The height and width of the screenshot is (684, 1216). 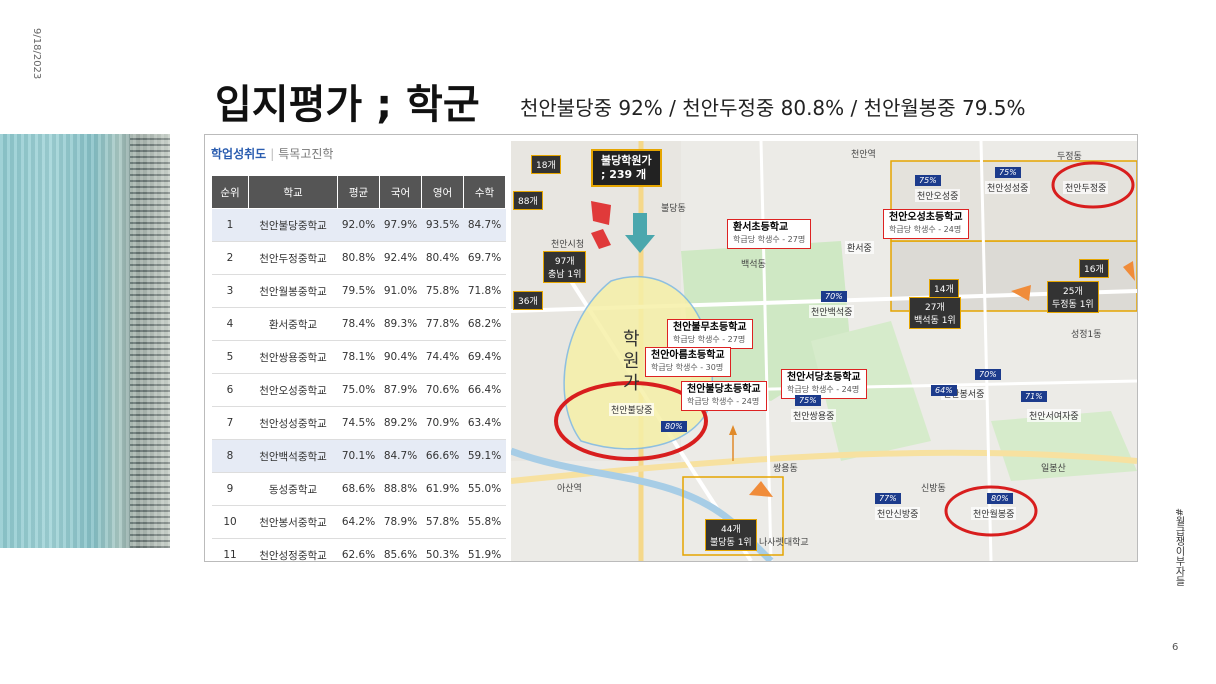 What do you see at coordinates (733, 430) in the screenshot?
I see `pointer-arrowhead` at bounding box center [733, 430].